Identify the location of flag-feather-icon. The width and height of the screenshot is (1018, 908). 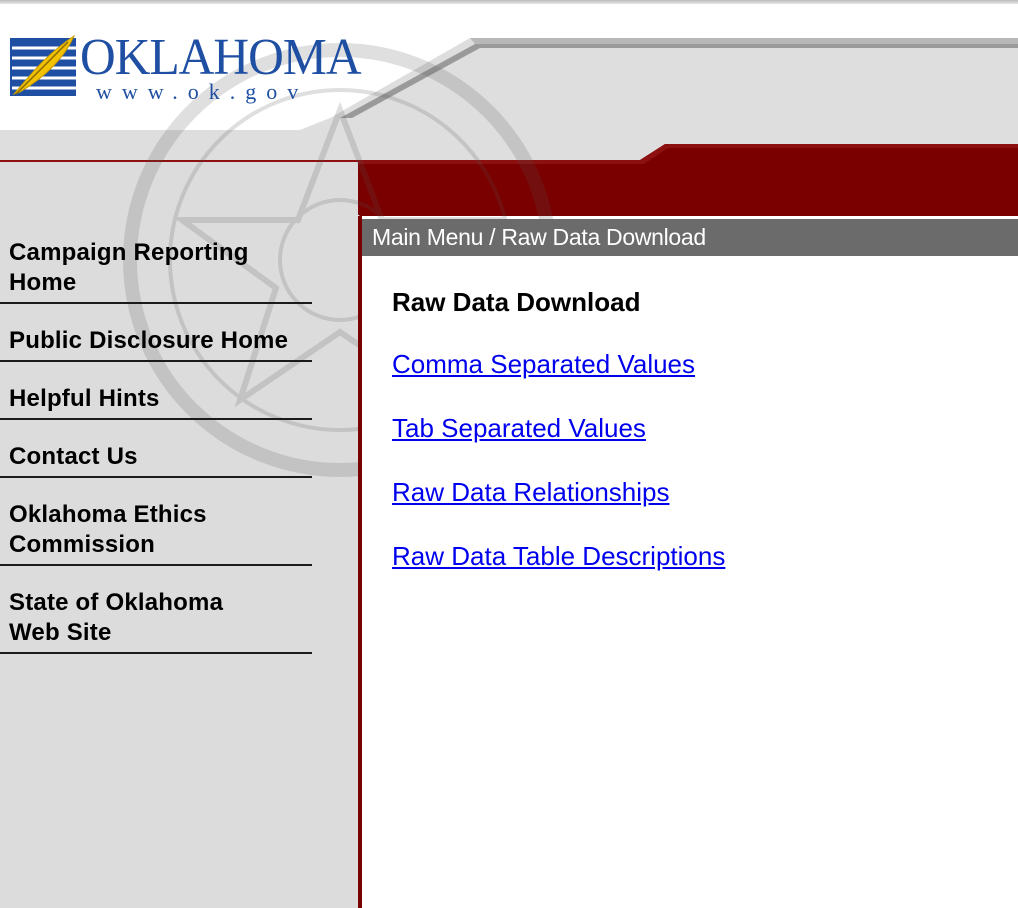
(43, 65).